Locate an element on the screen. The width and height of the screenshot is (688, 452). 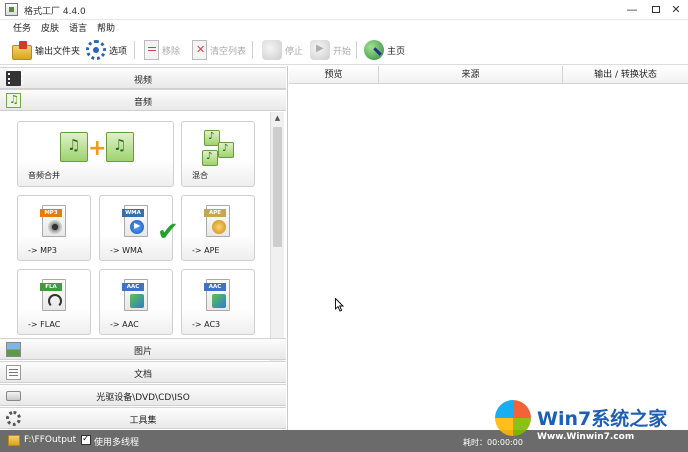
close-button: ✕ is located at coordinates (675, 9).